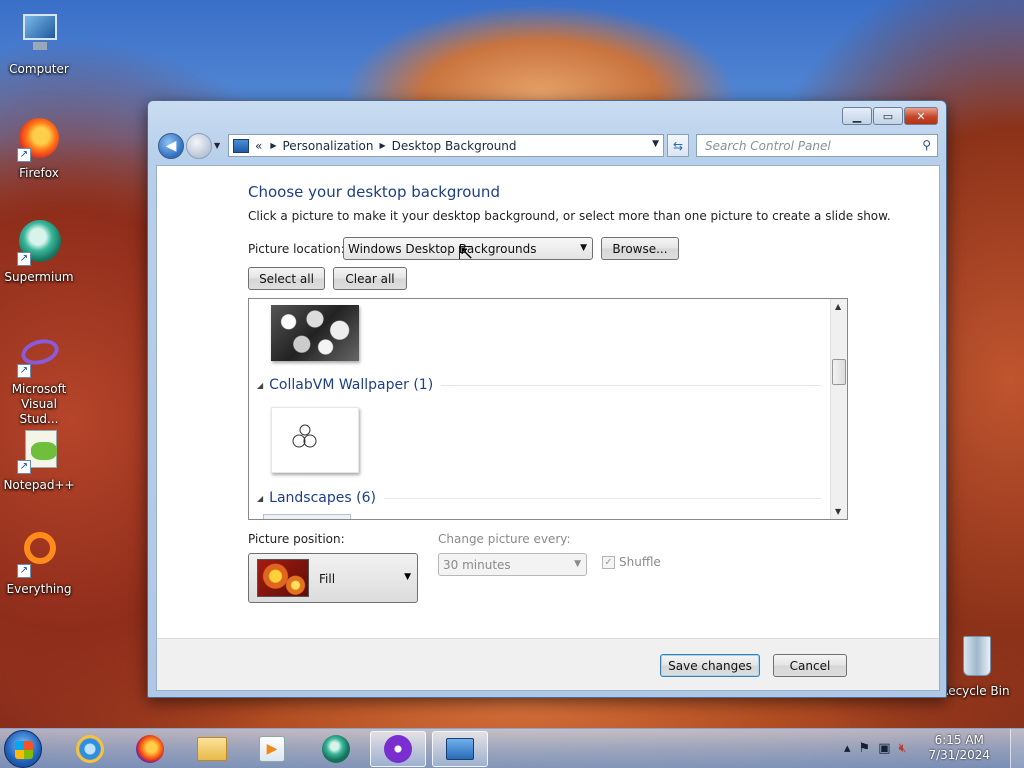 Image resolution: width=1024 pixels, height=768 pixels. What do you see at coordinates (888, 116) in the screenshot?
I see `maximize-button: ▭` at bounding box center [888, 116].